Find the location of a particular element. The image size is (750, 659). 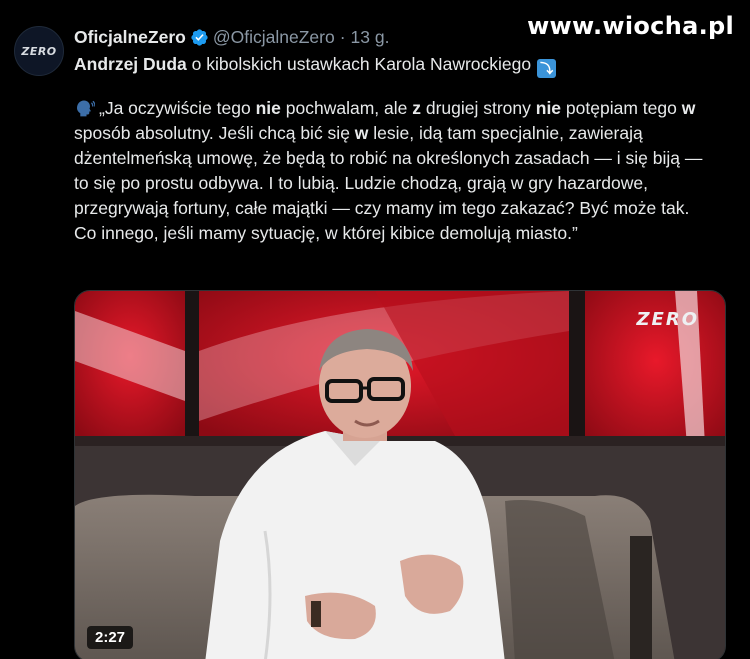

headline-bold-name: Andrzej Duda is located at coordinates (130, 64).